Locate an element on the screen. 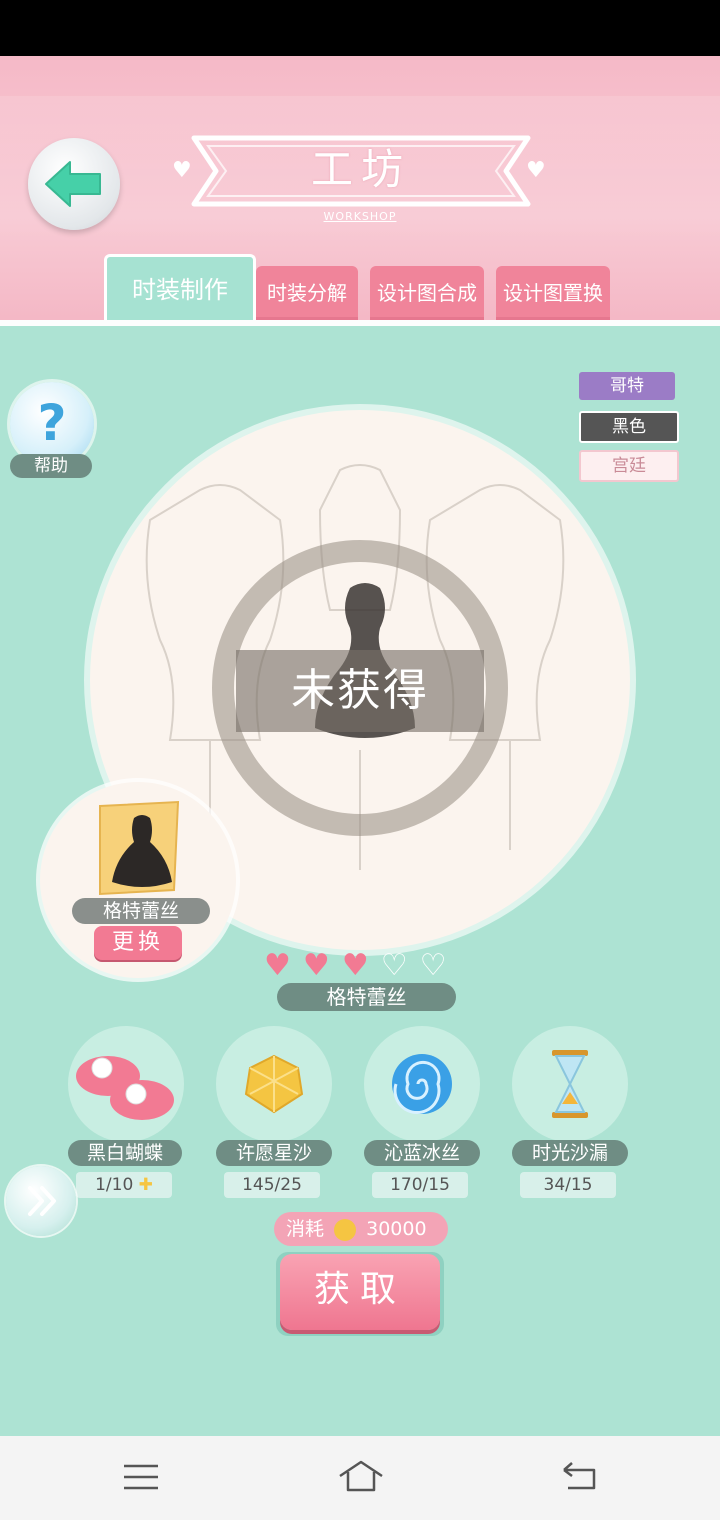  hourglass-icon is located at coordinates (570, 1084).